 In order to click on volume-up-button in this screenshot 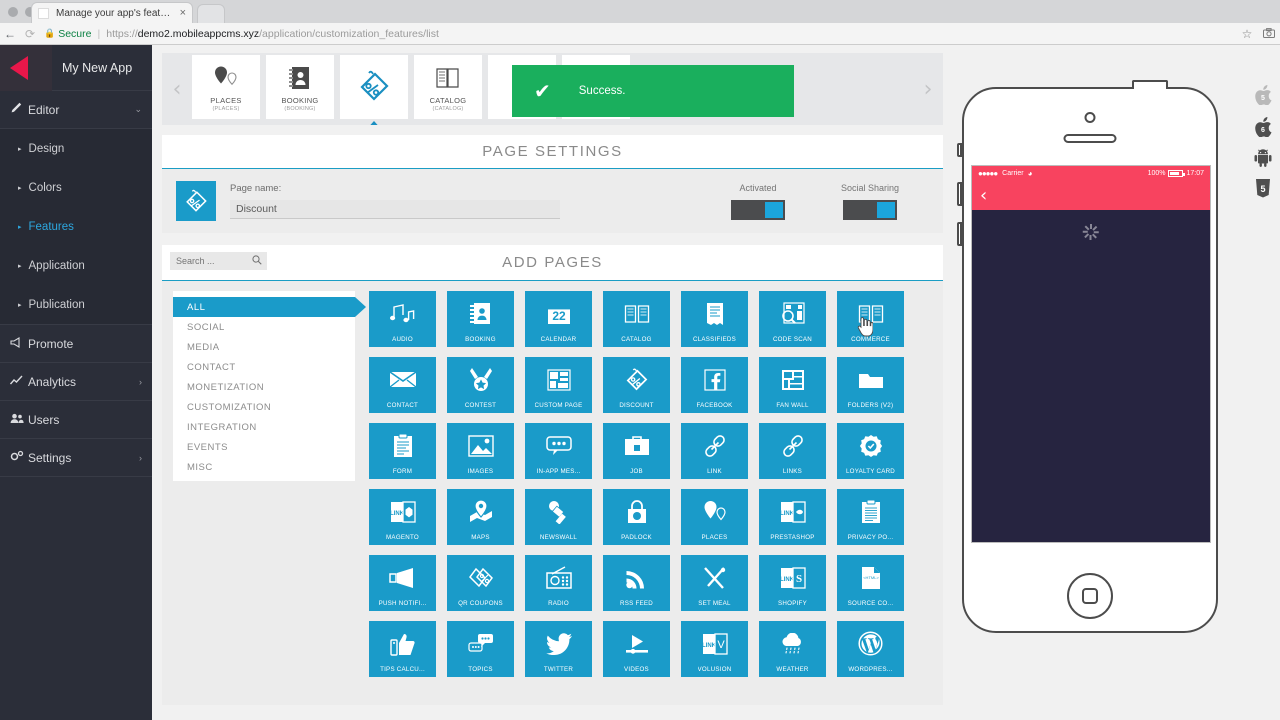, I will do `click(959, 194)`.